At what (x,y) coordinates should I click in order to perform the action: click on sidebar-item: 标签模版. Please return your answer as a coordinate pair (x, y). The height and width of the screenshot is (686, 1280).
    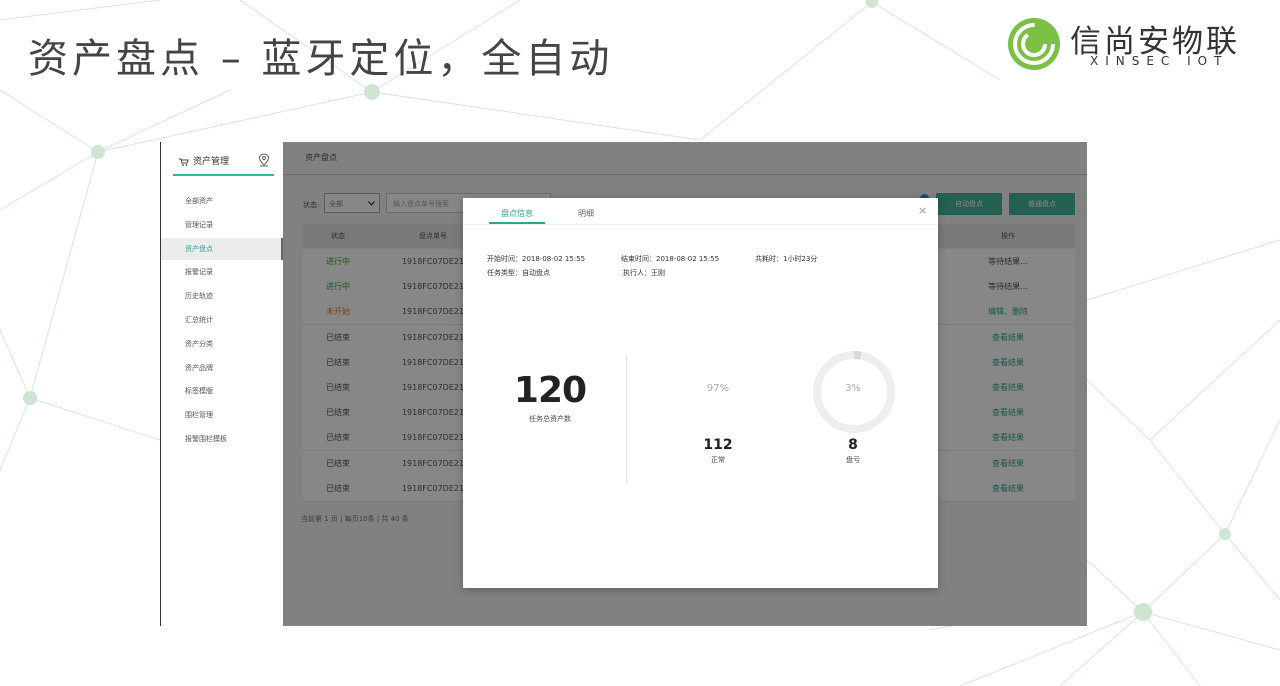
    Looking at the image, I should click on (222, 391).